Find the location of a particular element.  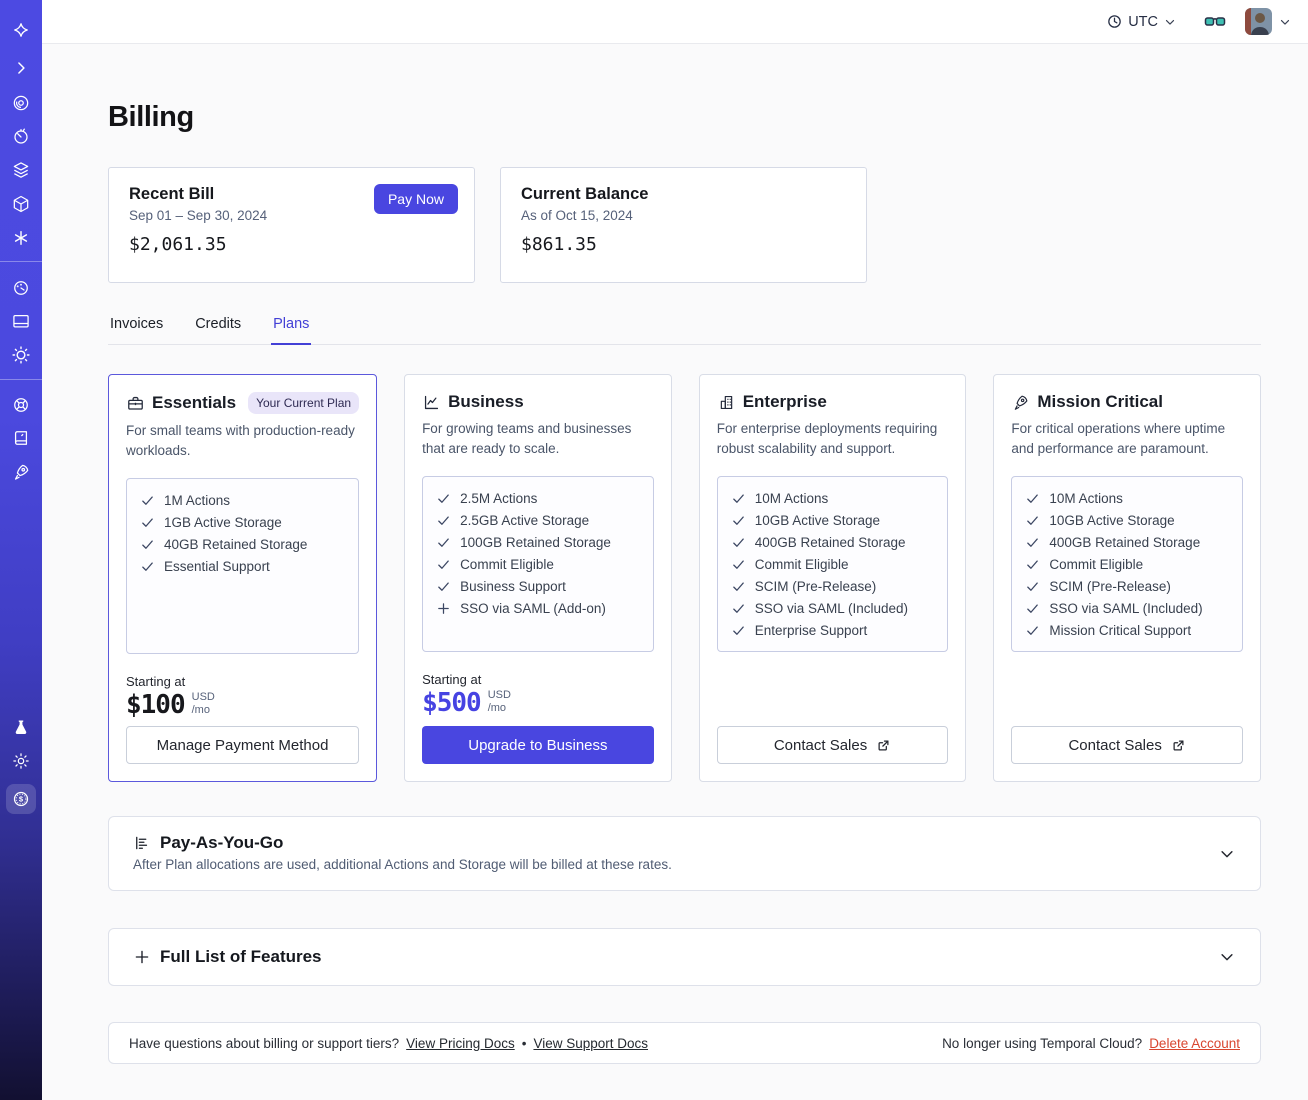

feature-item: SSO via SAML (Included) is located at coordinates (1127, 609).